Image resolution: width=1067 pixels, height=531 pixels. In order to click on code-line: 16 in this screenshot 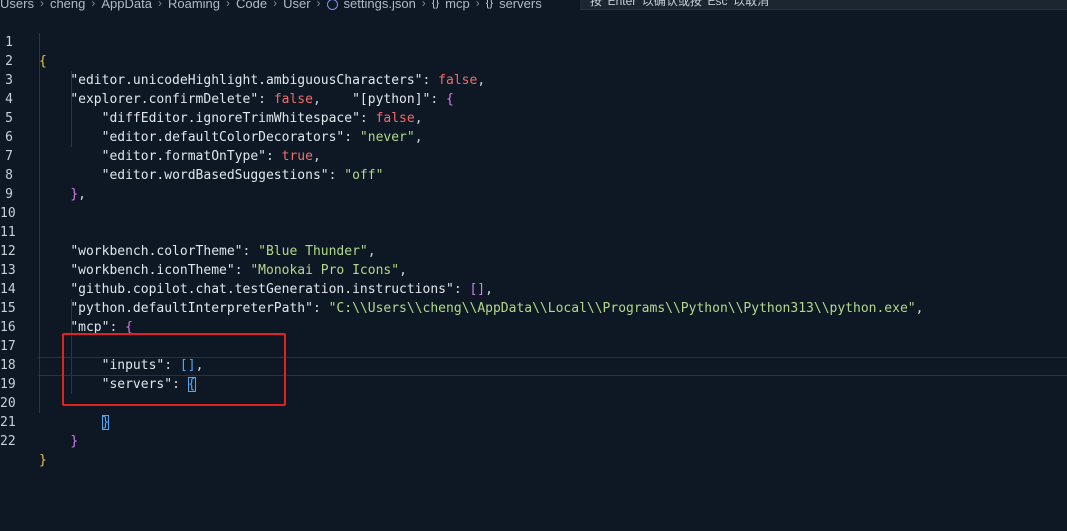, I will do `click(533, 317)`.